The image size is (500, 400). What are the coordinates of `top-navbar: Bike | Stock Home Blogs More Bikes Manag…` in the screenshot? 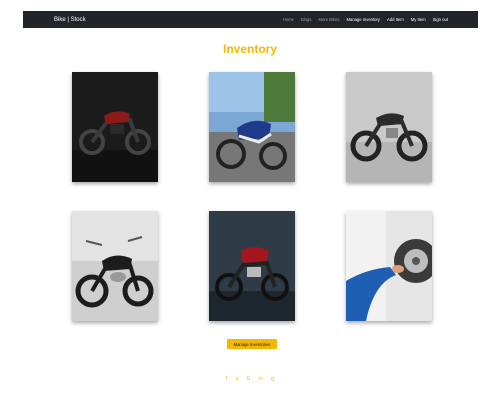 It's located at (250, 19).